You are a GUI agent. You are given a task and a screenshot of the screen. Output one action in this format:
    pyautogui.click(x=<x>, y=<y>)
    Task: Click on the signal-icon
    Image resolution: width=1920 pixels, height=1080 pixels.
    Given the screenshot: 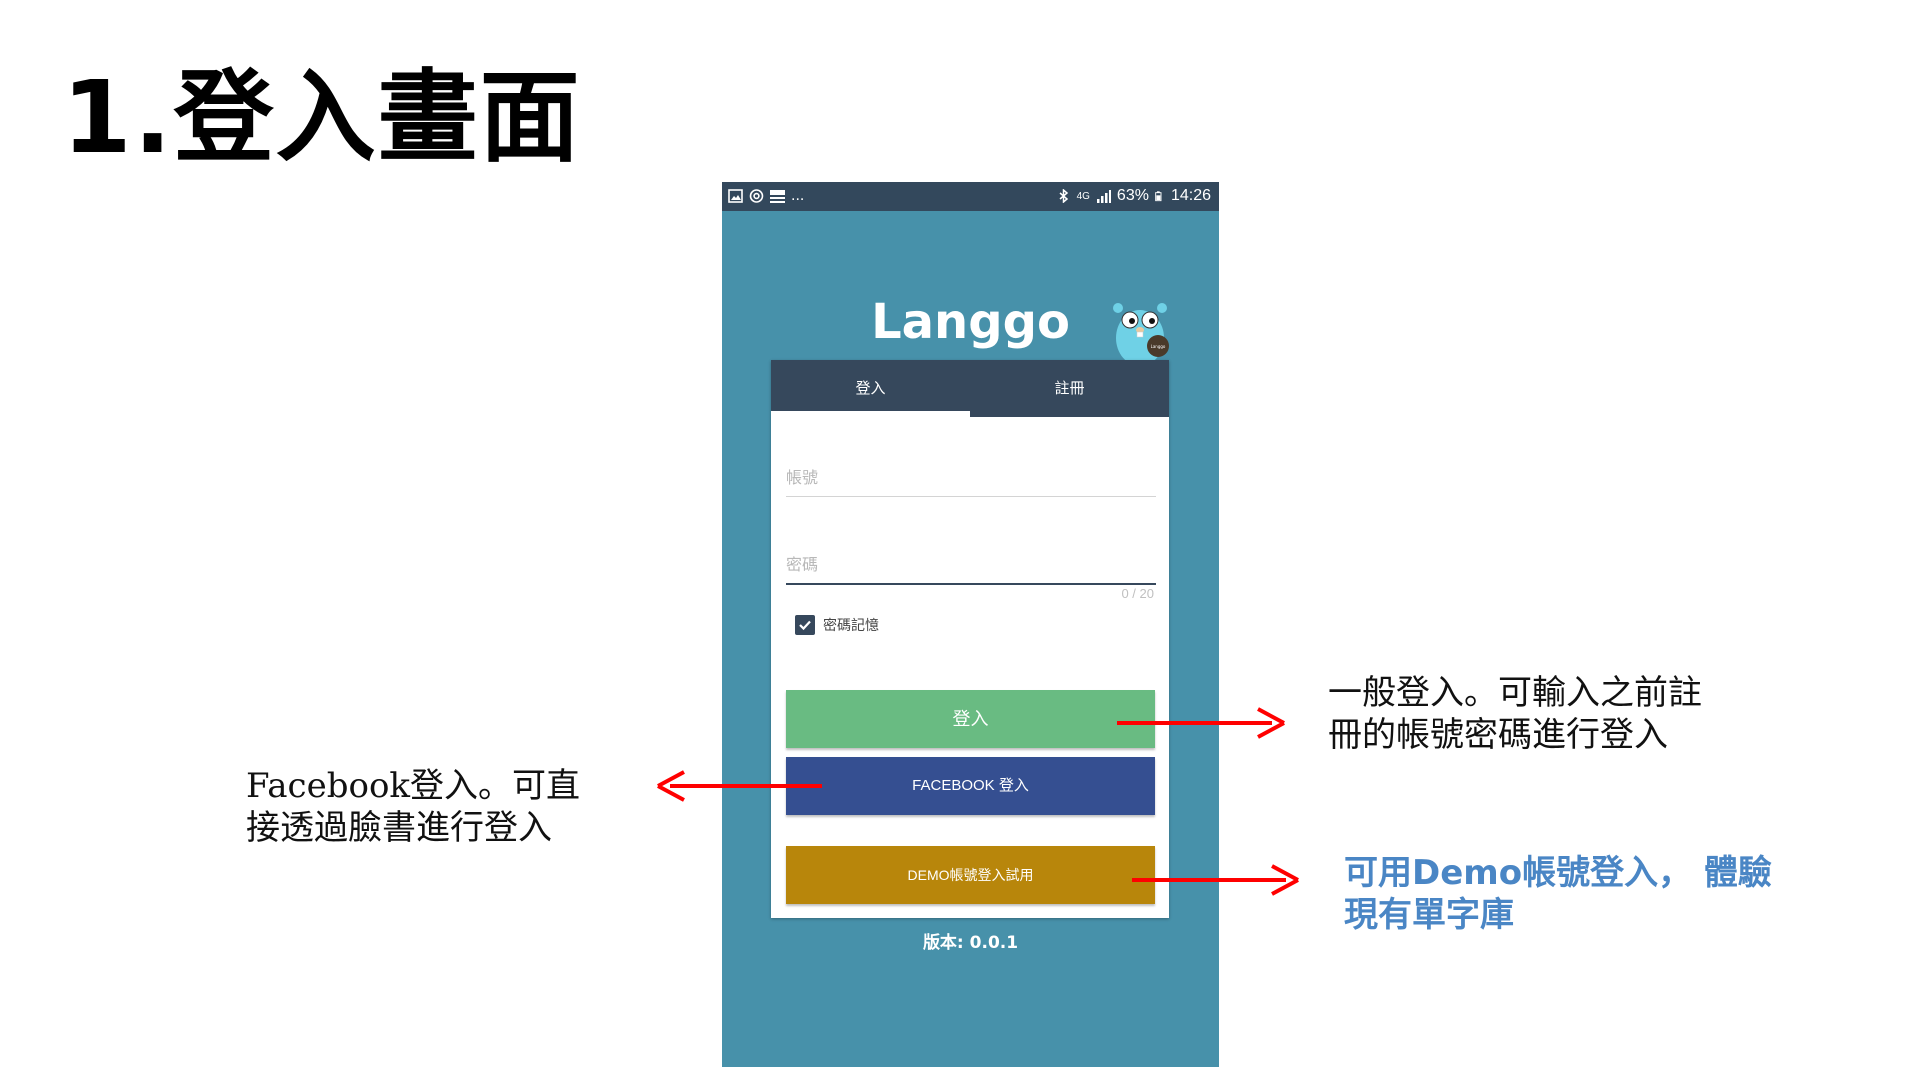 What is the action you would take?
    pyautogui.click(x=1103, y=196)
    